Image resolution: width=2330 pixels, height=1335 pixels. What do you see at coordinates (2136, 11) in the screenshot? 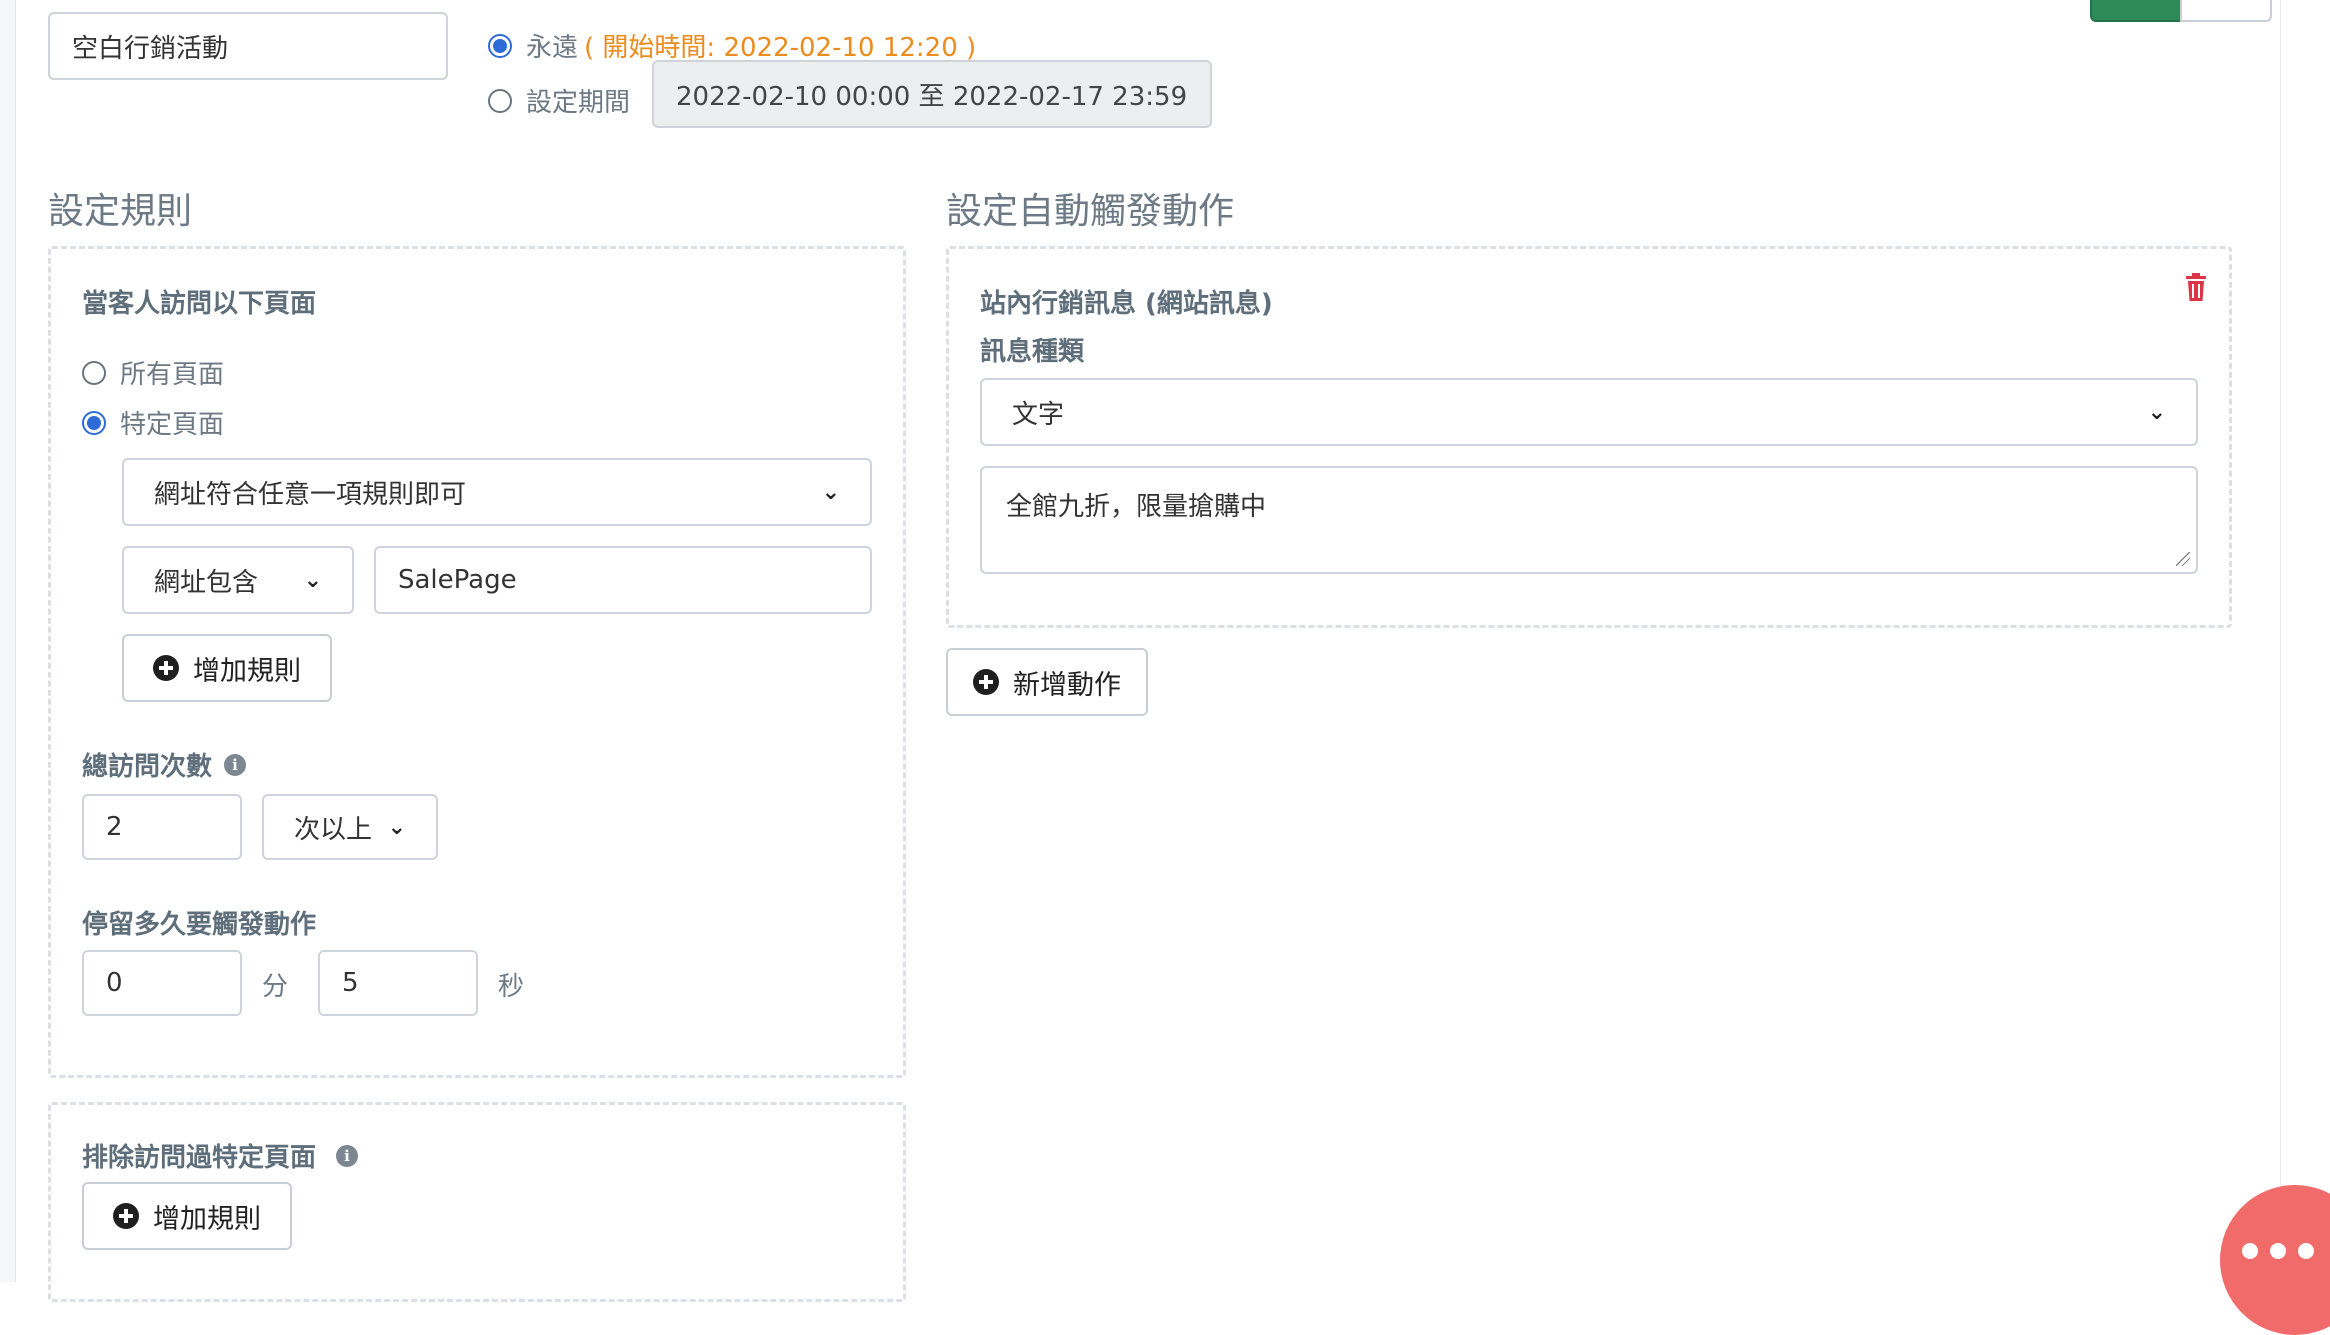
I see `save-button` at bounding box center [2136, 11].